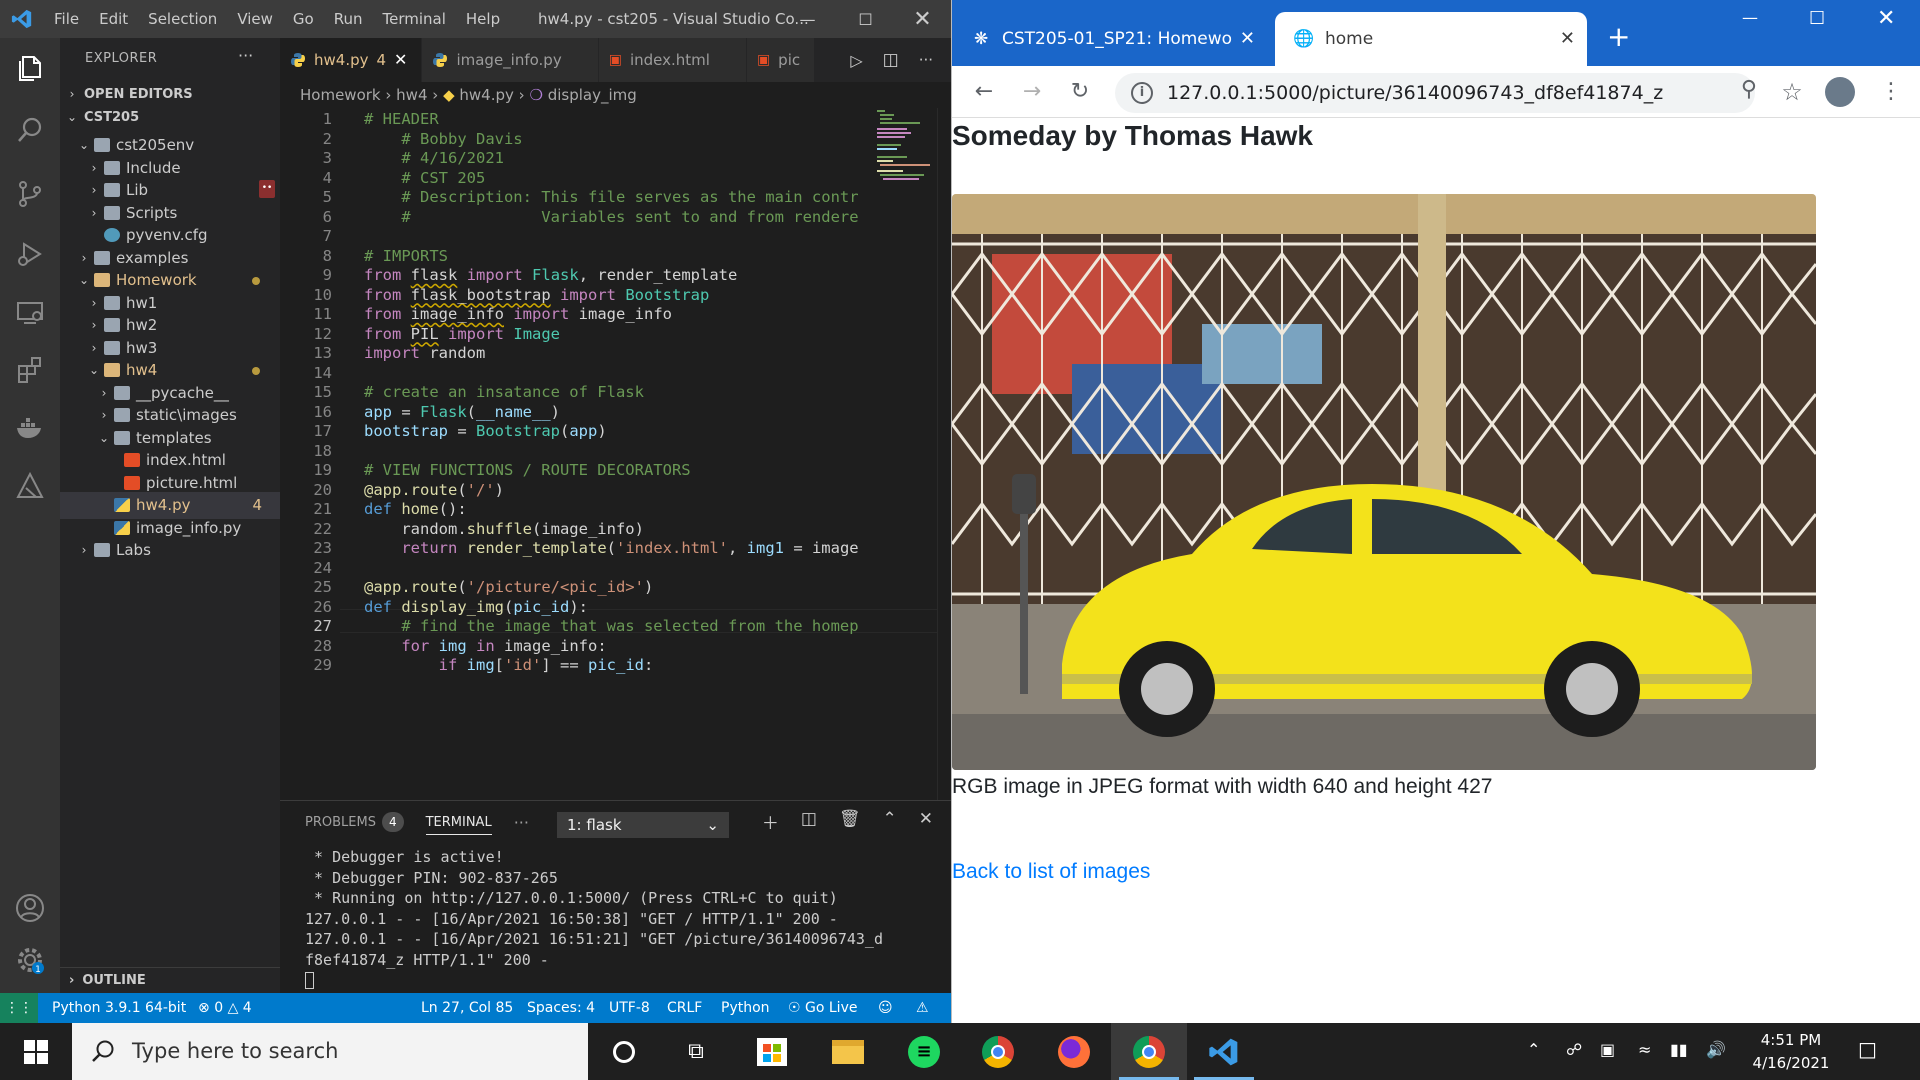 The height and width of the screenshot is (1080, 1920). What do you see at coordinates (255, 19) in the screenshot?
I see `menu-item: View` at bounding box center [255, 19].